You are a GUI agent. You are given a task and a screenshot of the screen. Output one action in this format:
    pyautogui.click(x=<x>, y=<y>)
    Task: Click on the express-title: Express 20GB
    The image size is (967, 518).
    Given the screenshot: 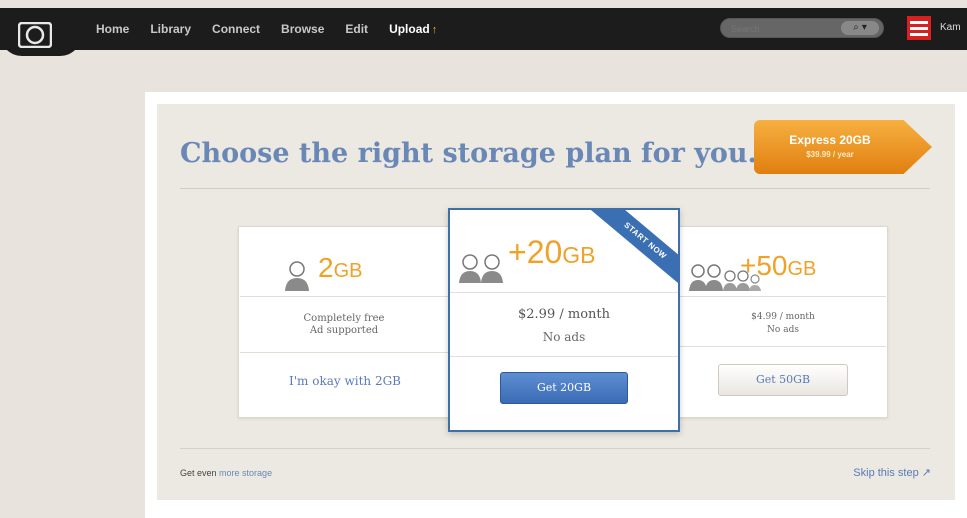 What is the action you would take?
    pyautogui.click(x=830, y=140)
    